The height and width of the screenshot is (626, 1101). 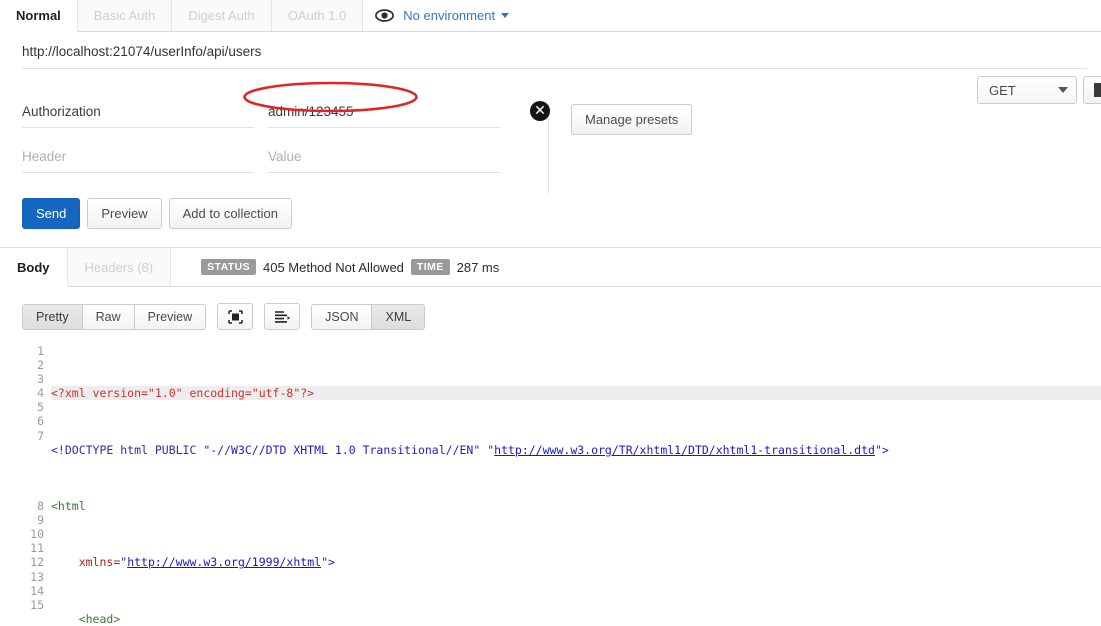 What do you see at coordinates (342, 316) in the screenshot?
I see `language-json: JSON` at bounding box center [342, 316].